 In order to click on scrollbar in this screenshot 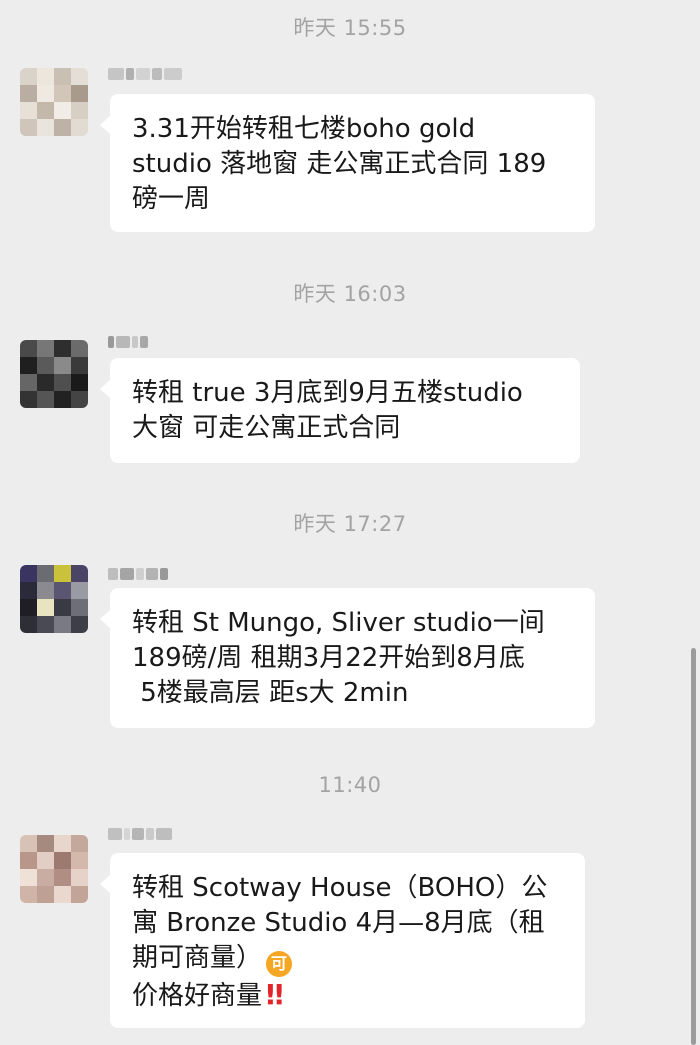, I will do `click(693, 846)`.